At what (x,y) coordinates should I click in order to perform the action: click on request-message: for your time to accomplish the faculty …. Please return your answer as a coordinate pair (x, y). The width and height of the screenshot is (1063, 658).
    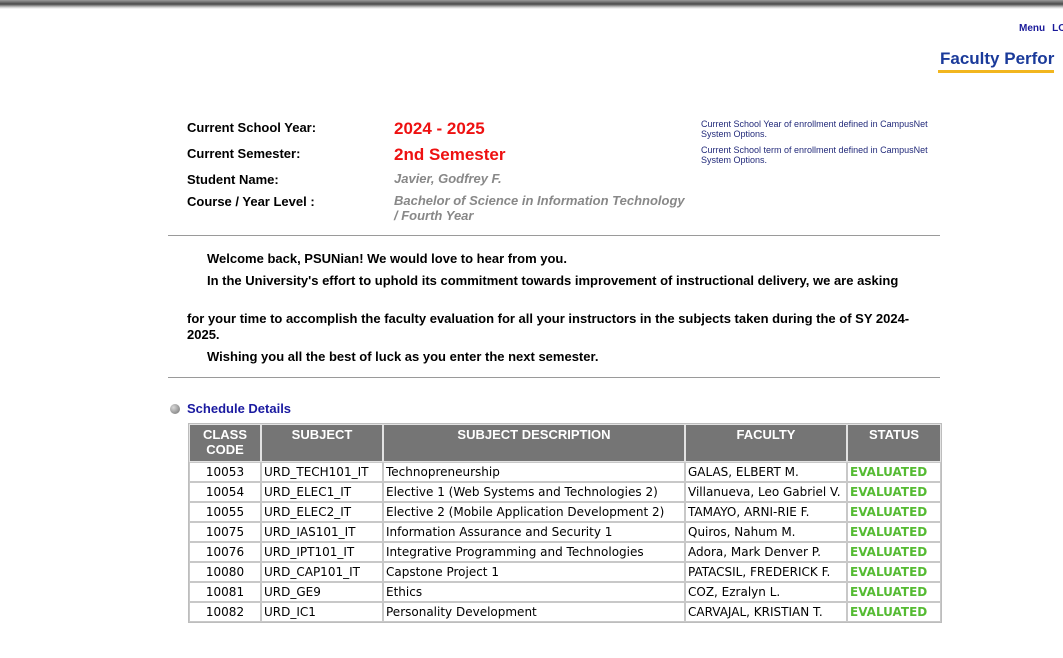
    Looking at the image, I should click on (548, 326).